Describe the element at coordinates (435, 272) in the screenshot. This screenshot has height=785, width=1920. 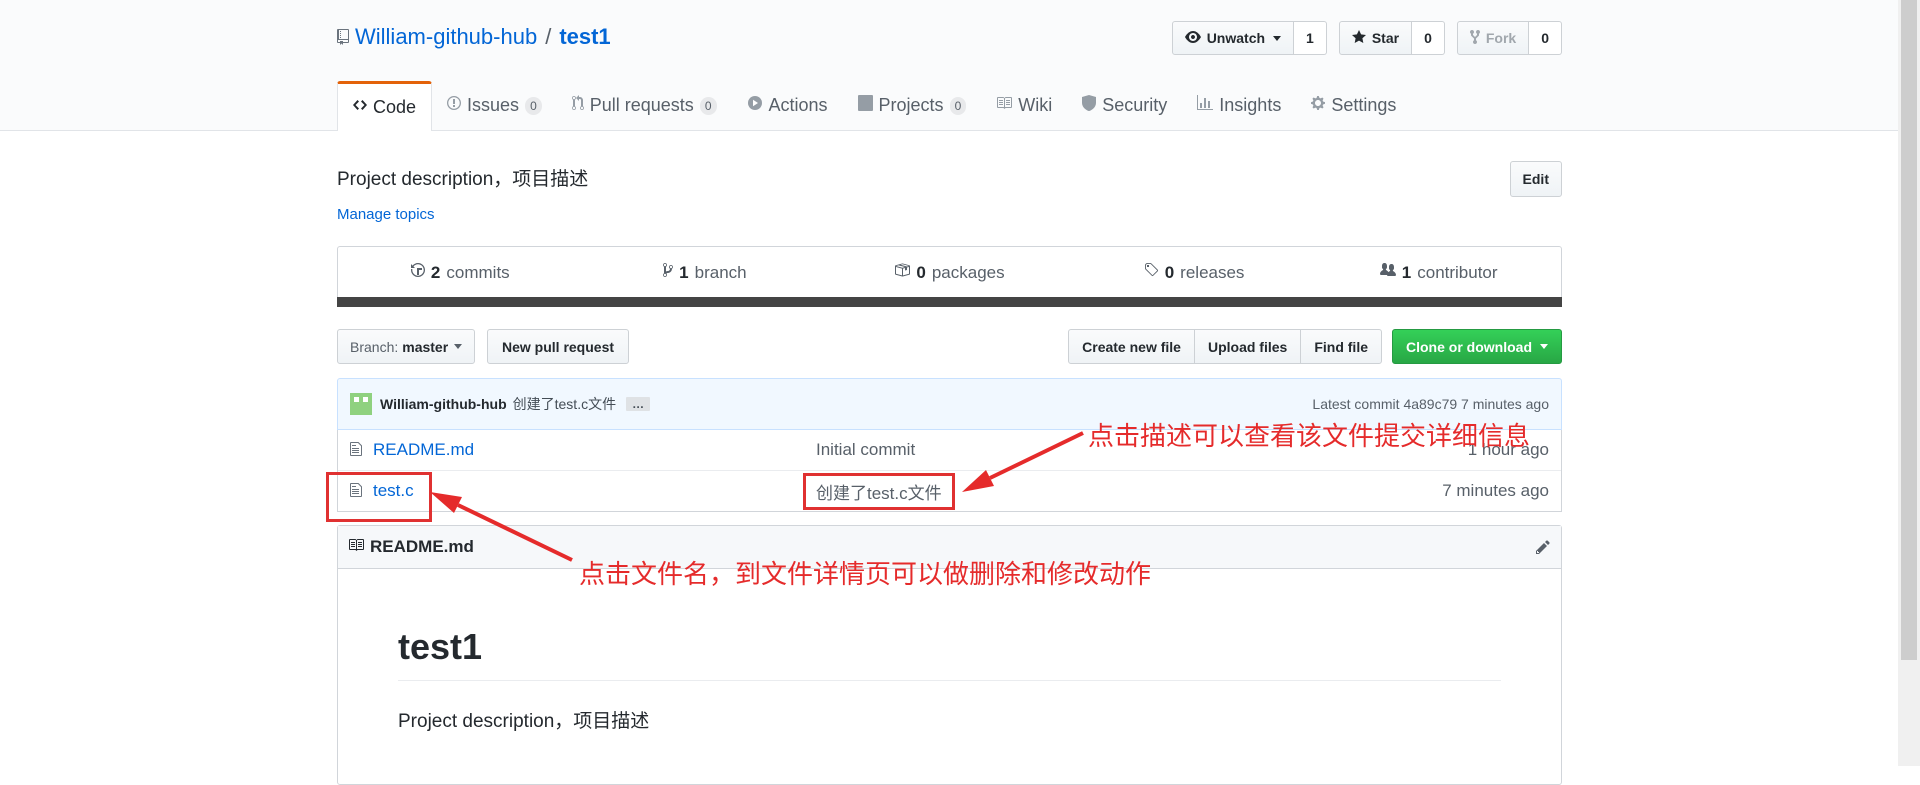
I see `commits-count: 2` at that location.